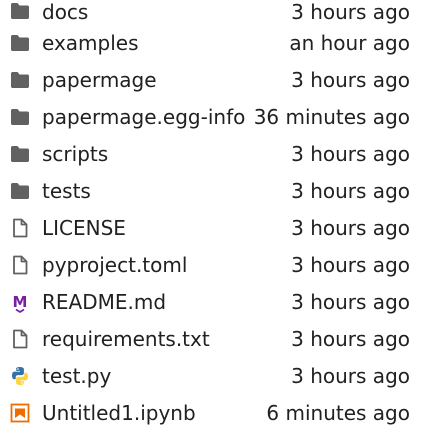 This screenshot has width=424, height=444. What do you see at coordinates (65, 12) in the screenshot?
I see `file-name: docs` at bounding box center [65, 12].